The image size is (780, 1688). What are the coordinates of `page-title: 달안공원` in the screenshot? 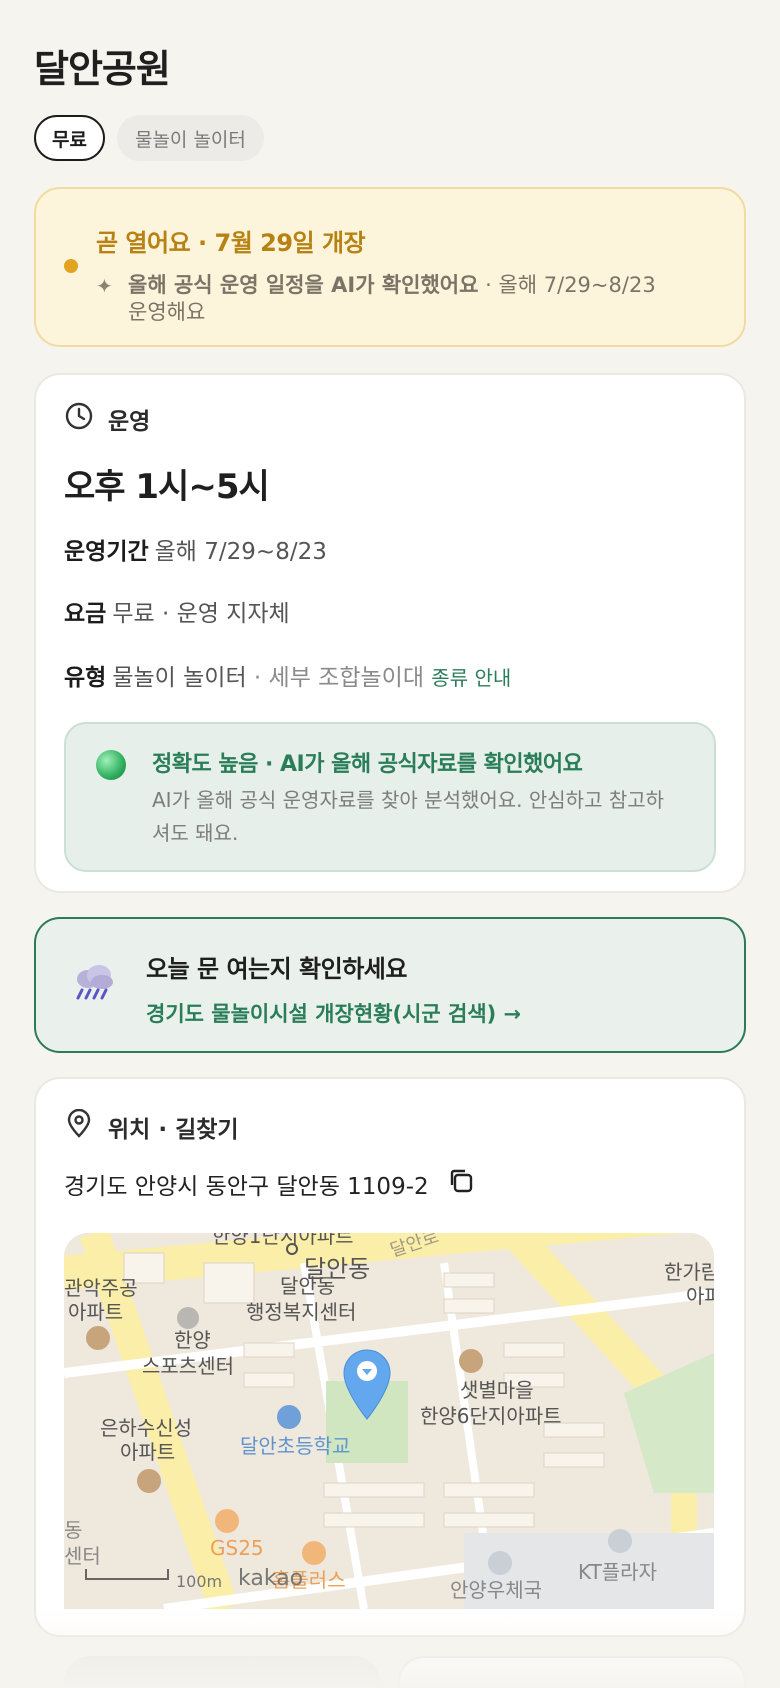 It's located at (102, 69).